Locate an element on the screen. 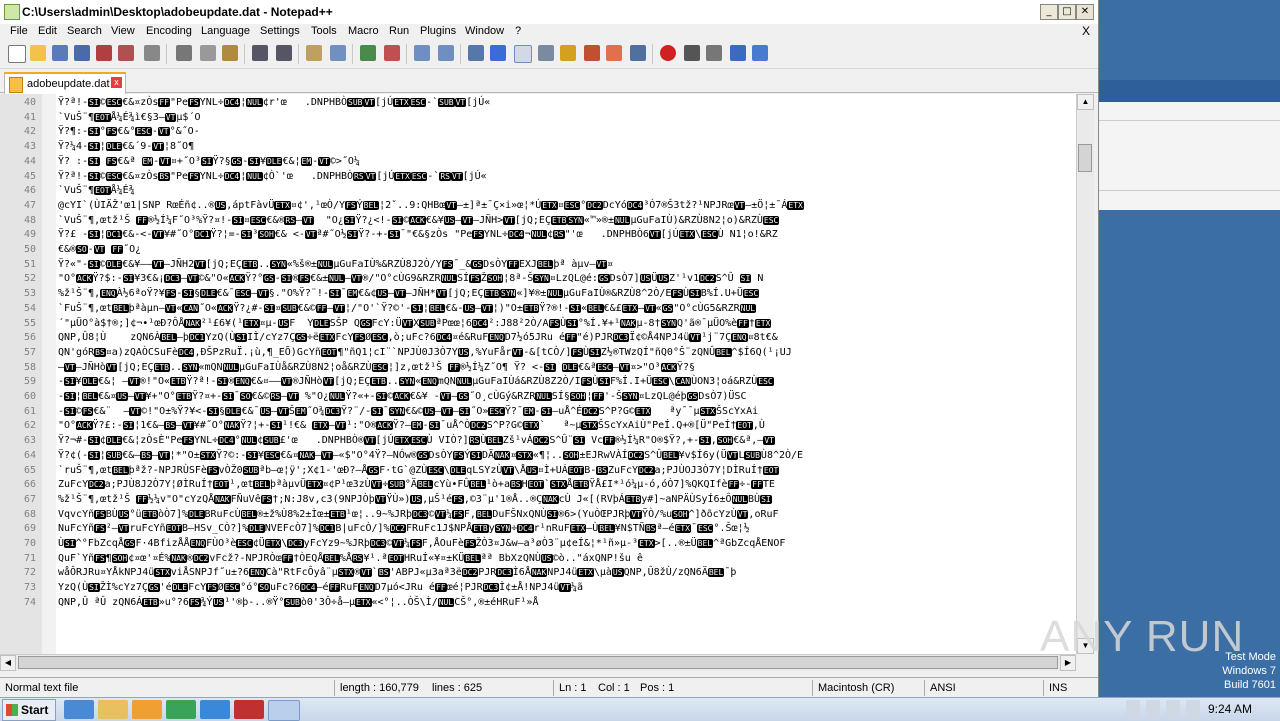 This screenshot has height=721, width=1280. play-macro-icon is located at coordinates (714, 53).